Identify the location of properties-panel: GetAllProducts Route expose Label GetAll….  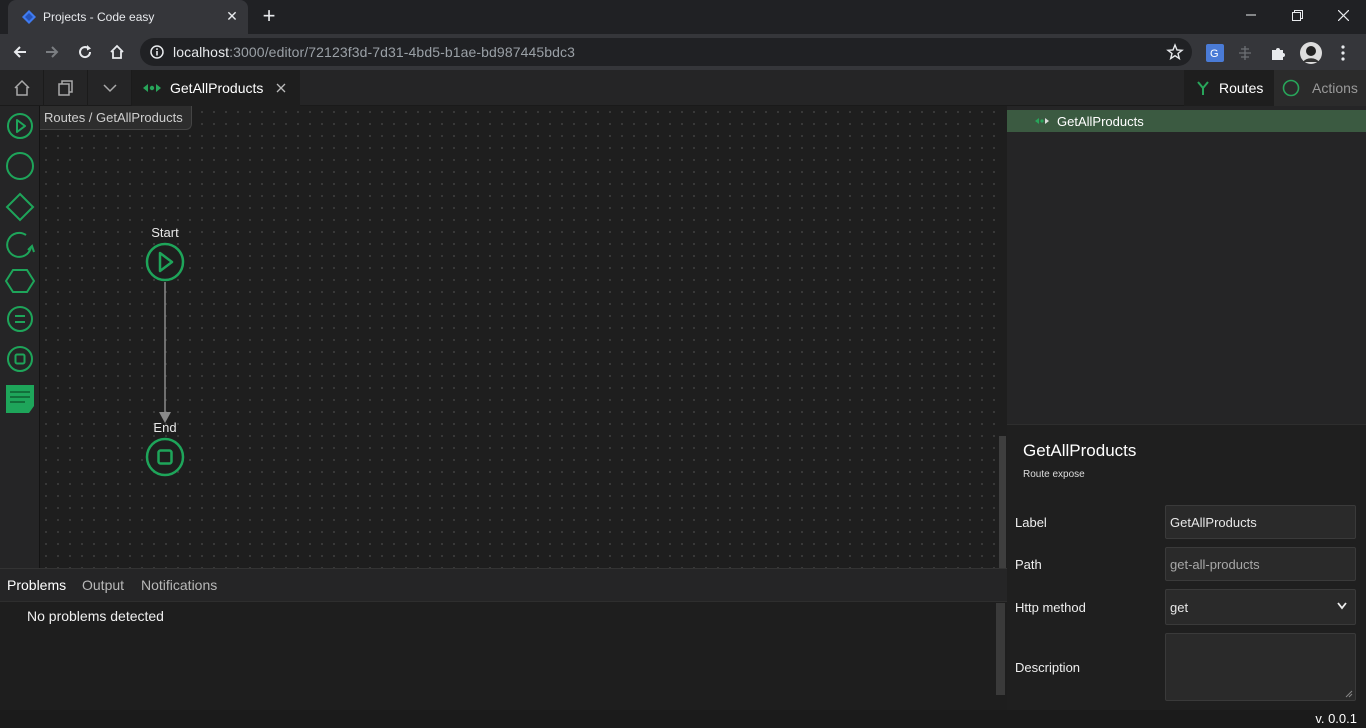
(1186, 567).